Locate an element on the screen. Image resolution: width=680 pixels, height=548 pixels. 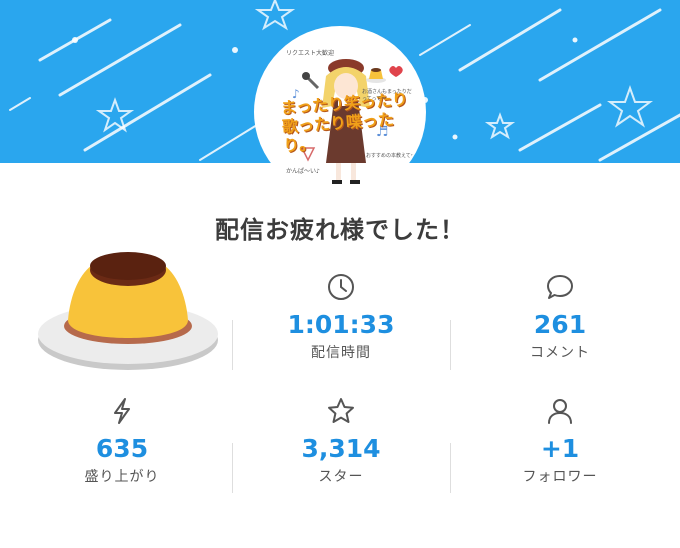
stat-stars: 3,314 スター is located at coordinates (341, 441).